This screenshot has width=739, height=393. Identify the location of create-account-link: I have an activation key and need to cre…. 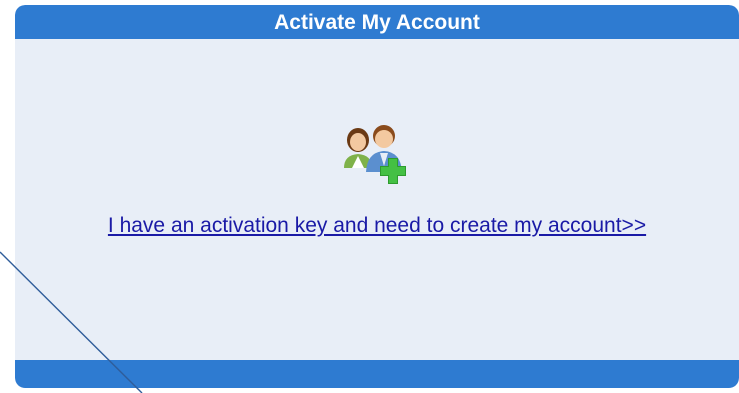
(377, 225).